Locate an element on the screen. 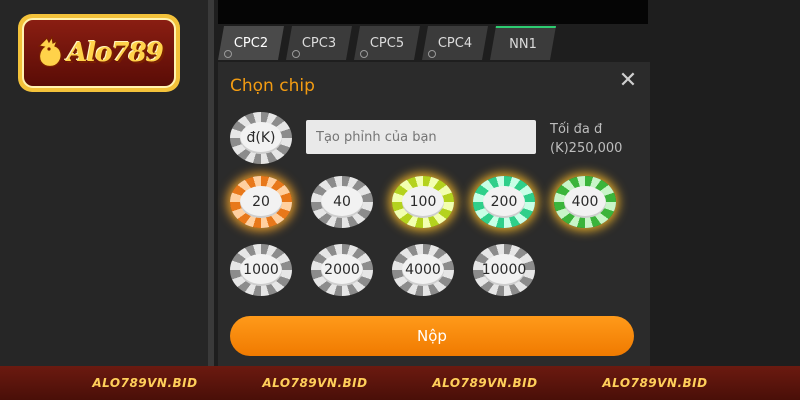 Image resolution: width=800 pixels, height=400 pixels. chip-2000: 2000 is located at coordinates (342, 270).